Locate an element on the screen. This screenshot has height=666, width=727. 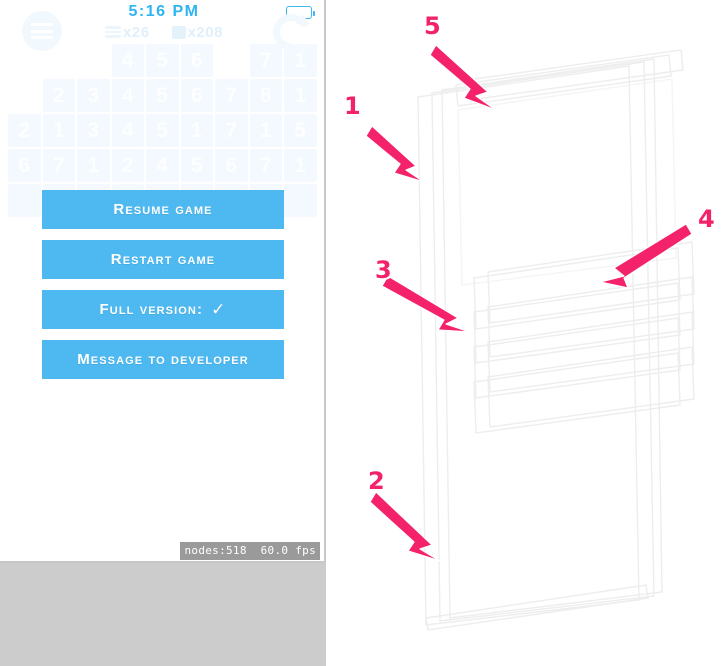
message-developer-label: Message to developer is located at coordinates (163, 359).